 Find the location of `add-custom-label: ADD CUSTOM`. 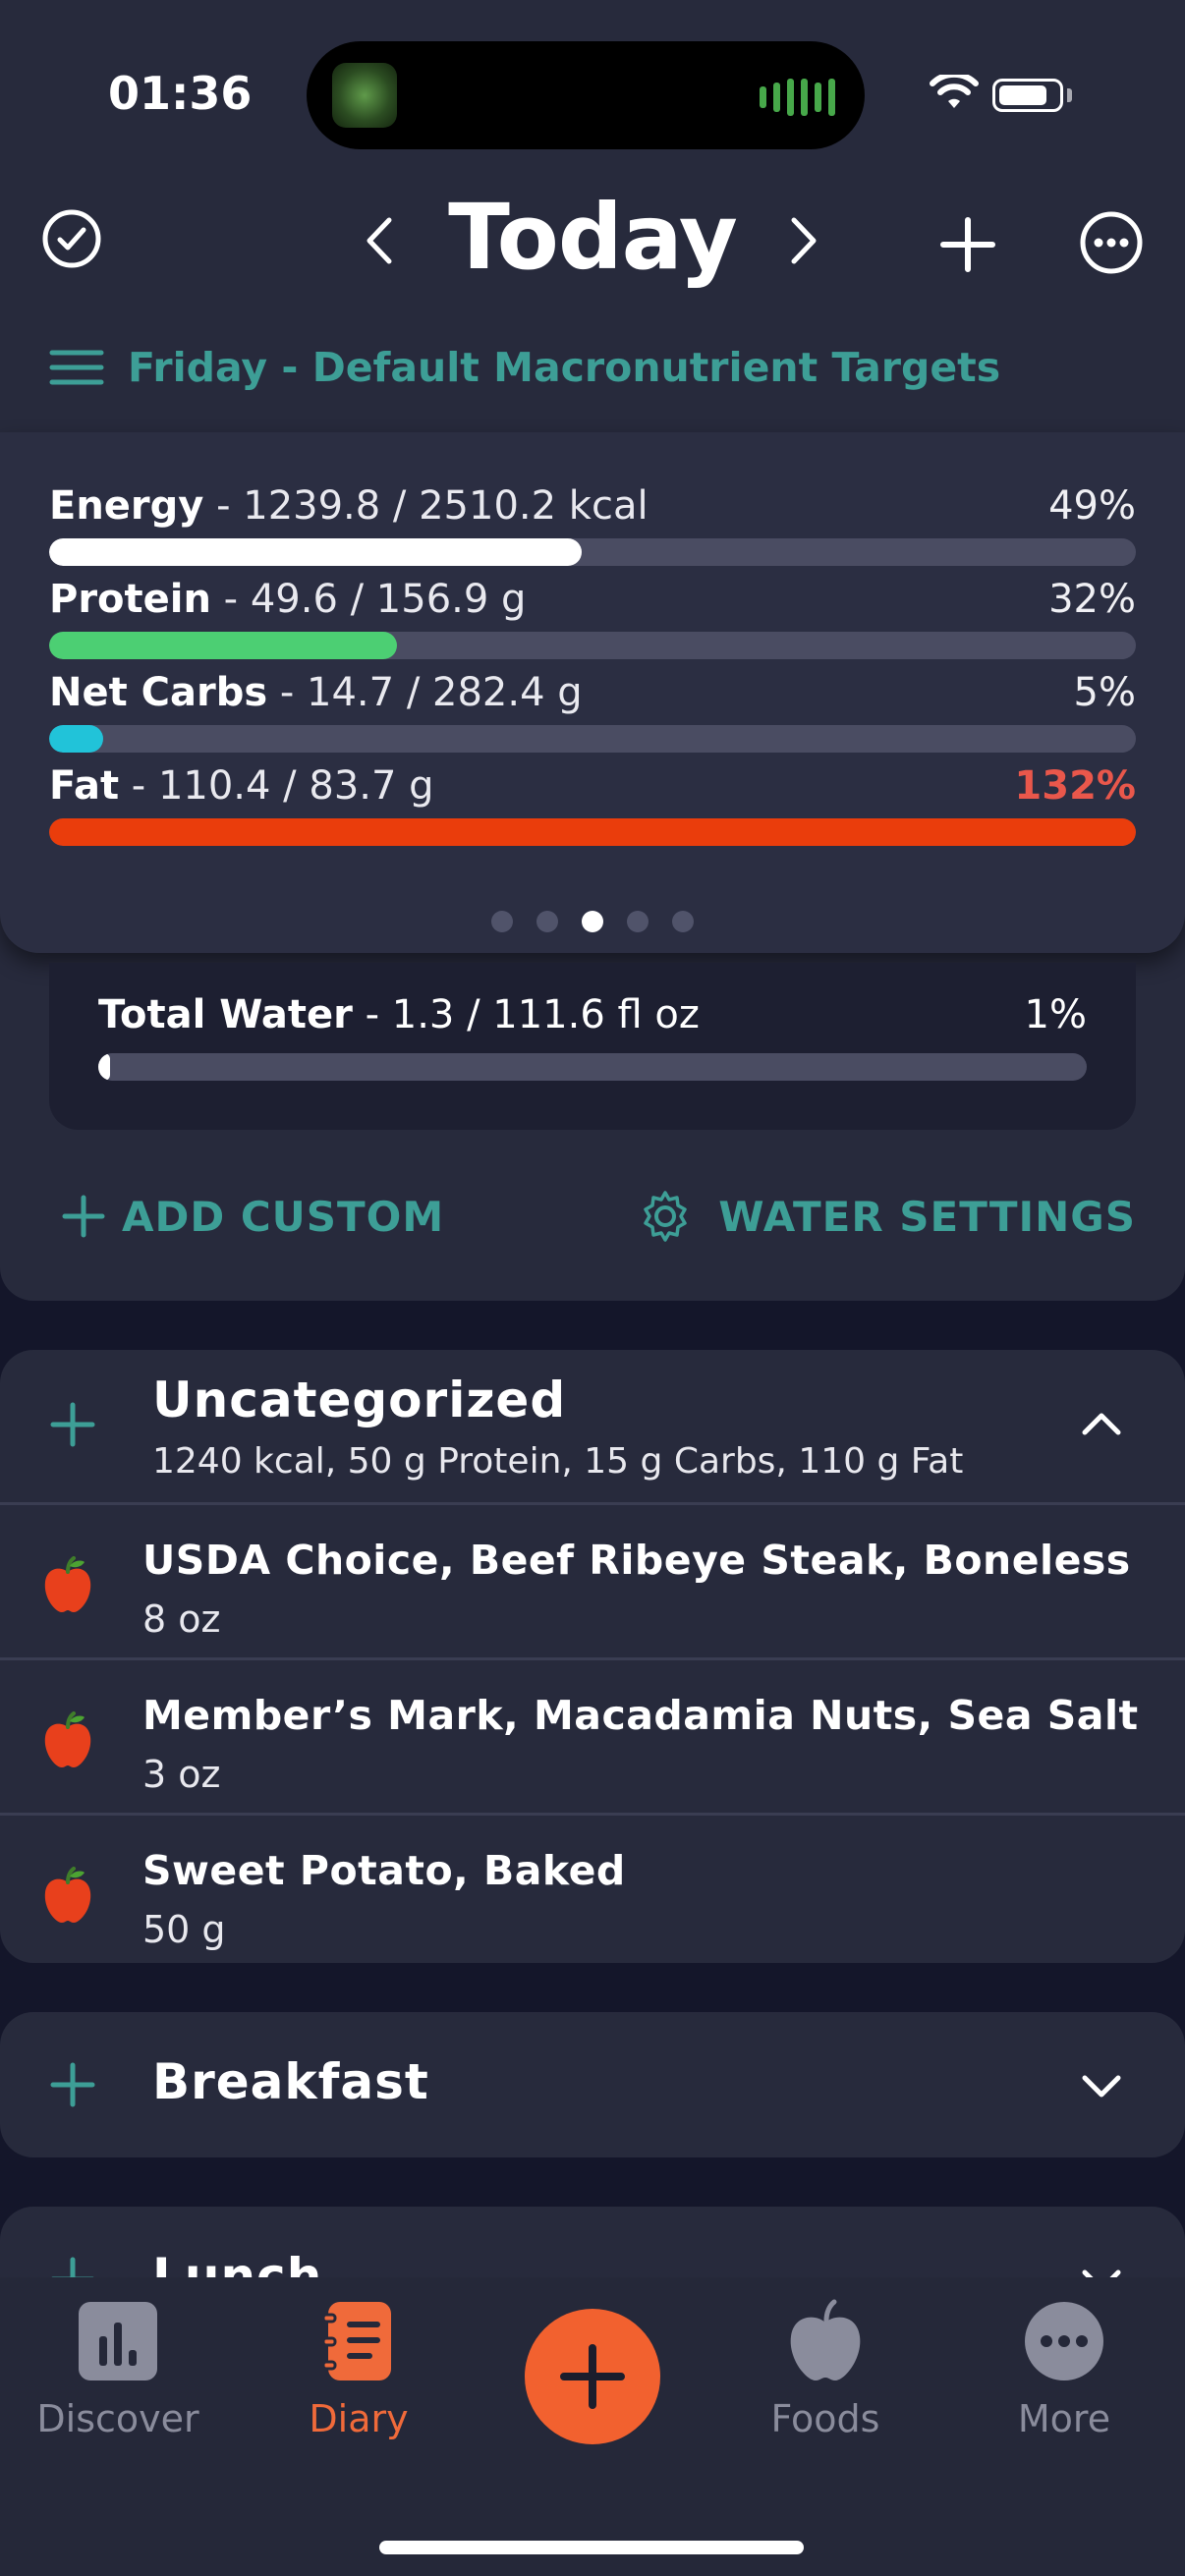

add-custom-label: ADD CUSTOM is located at coordinates (284, 1216).